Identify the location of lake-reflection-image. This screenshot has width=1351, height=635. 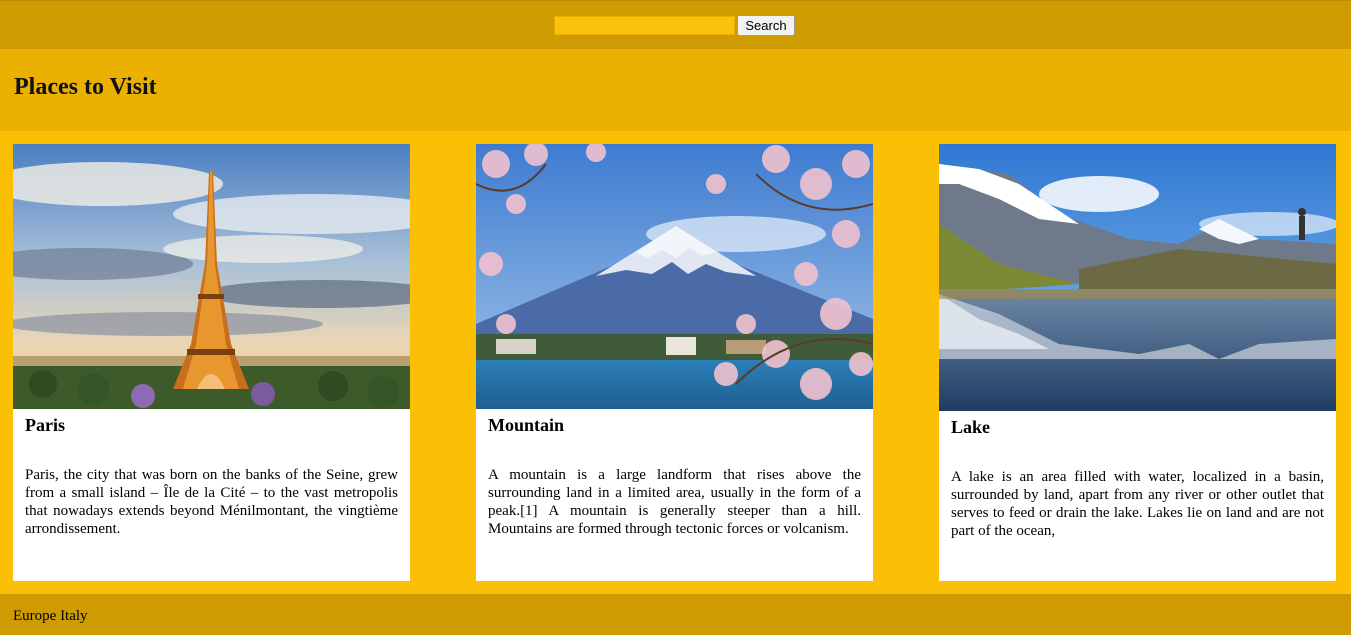
(1137, 277).